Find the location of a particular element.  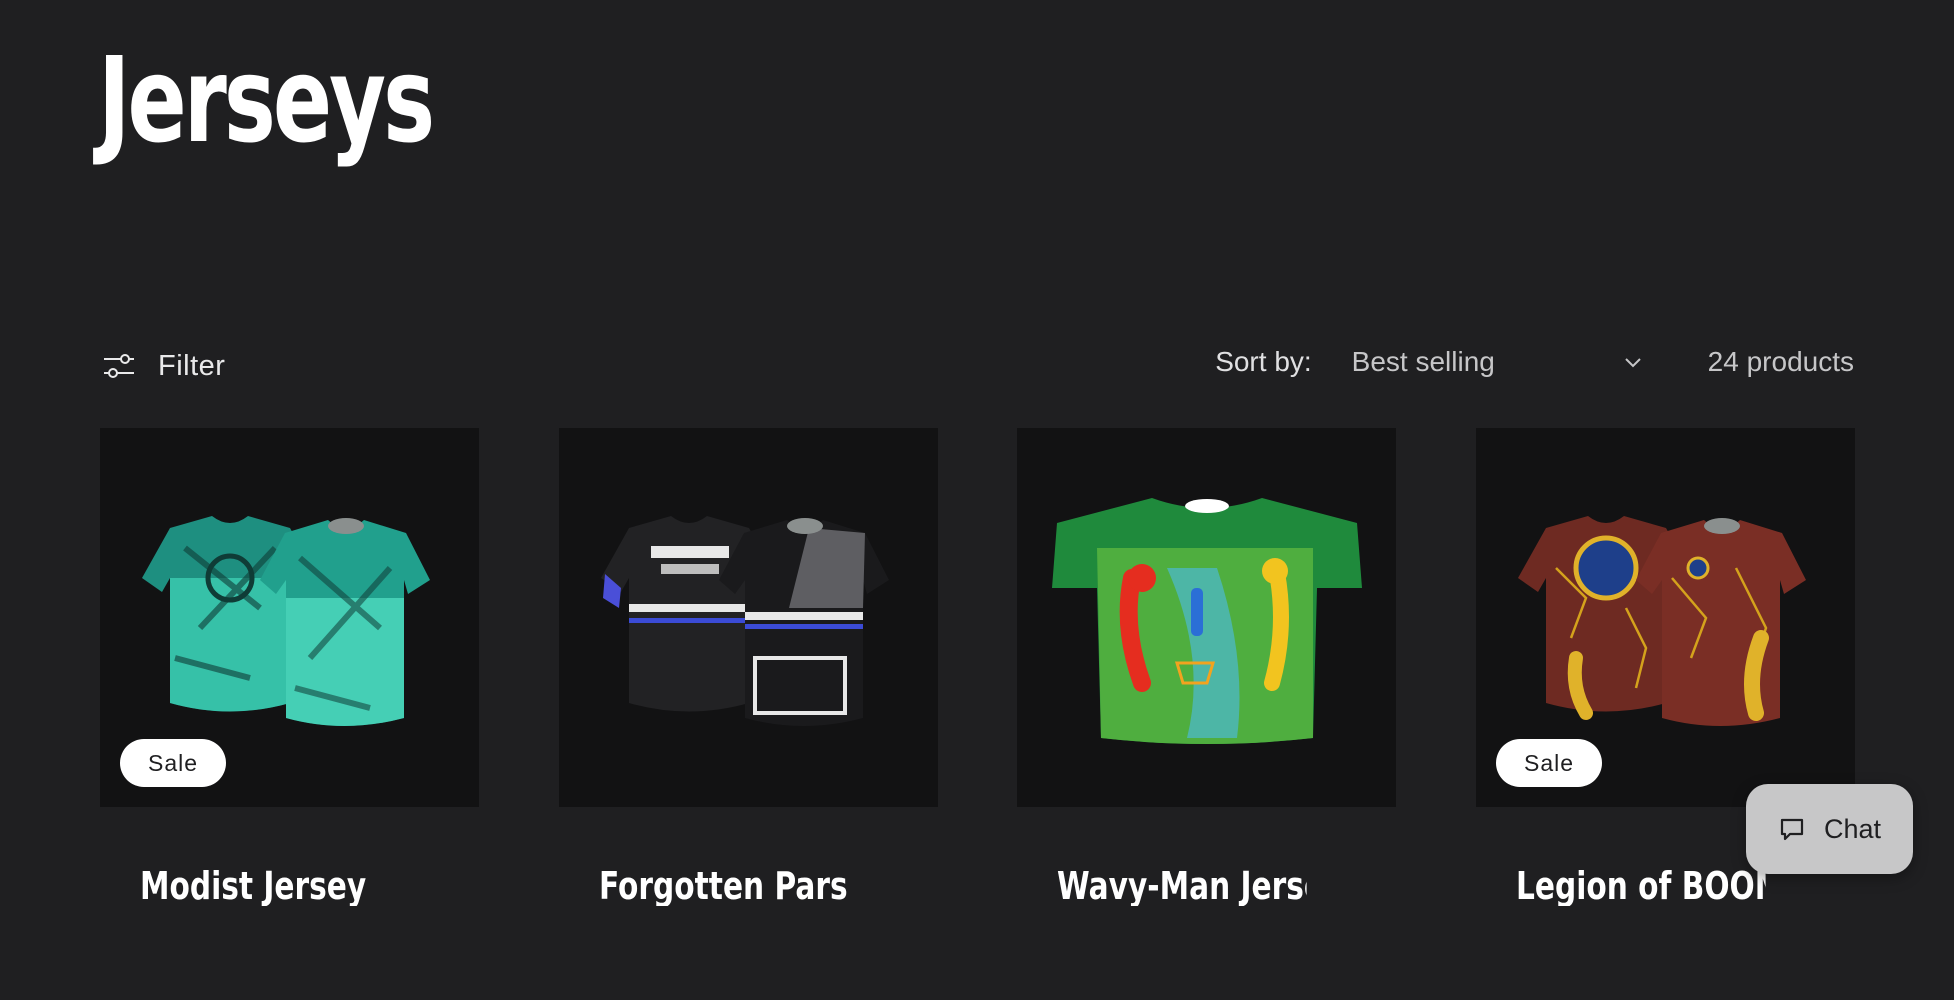

chat-button: Chat is located at coordinates (1829, 829).